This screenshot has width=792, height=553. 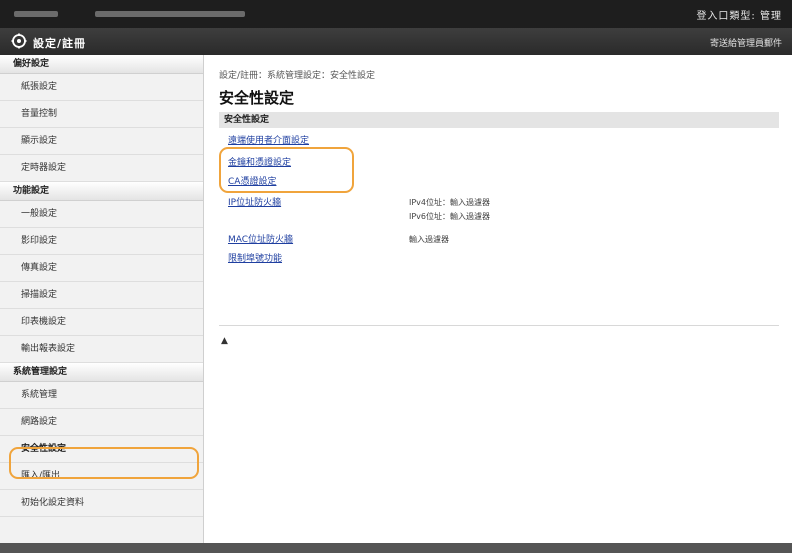 I want to click on sidebar-item-report: 輸出報表設定, so click(x=101, y=349).